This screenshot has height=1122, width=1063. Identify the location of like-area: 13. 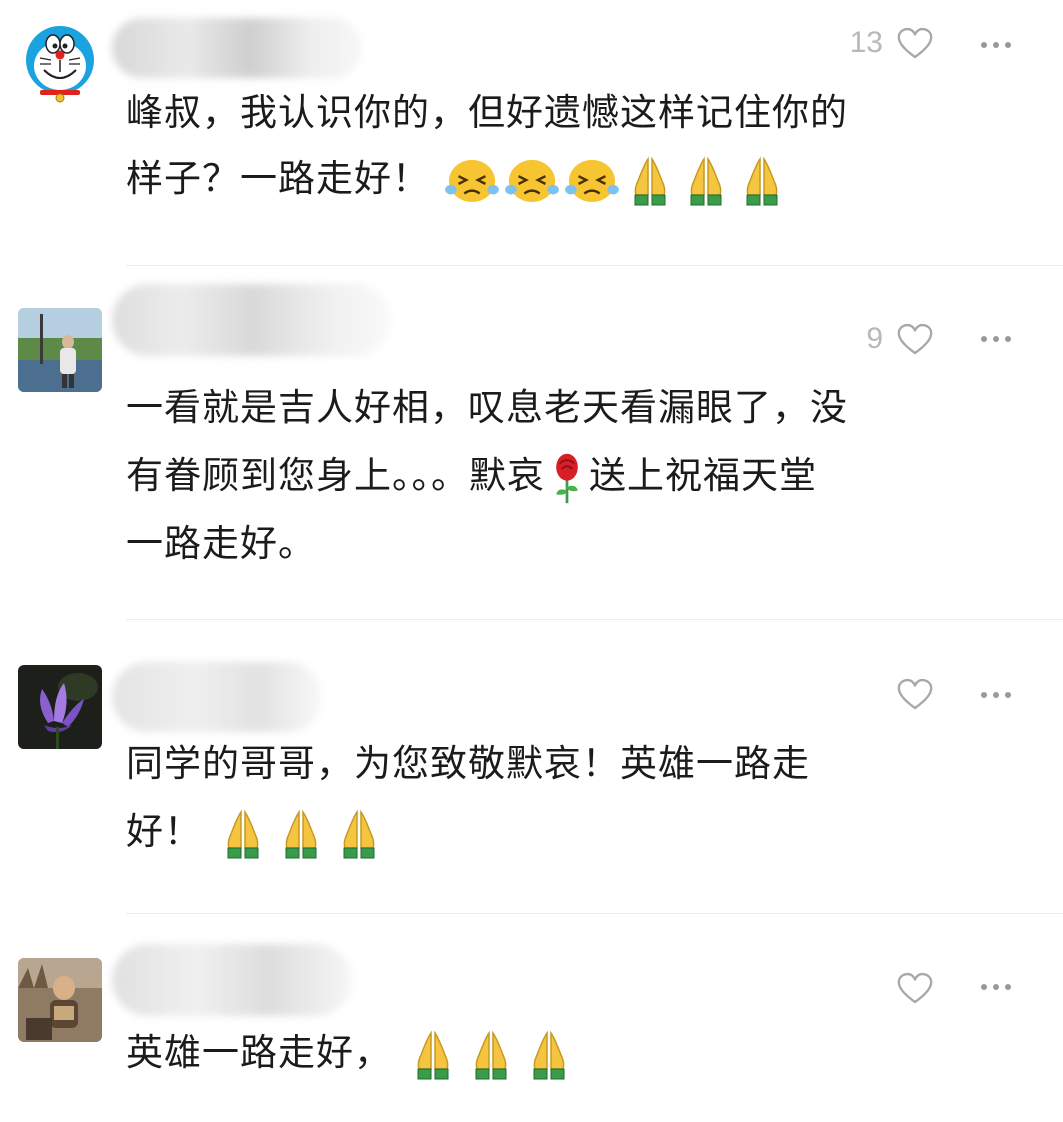
(891, 43).